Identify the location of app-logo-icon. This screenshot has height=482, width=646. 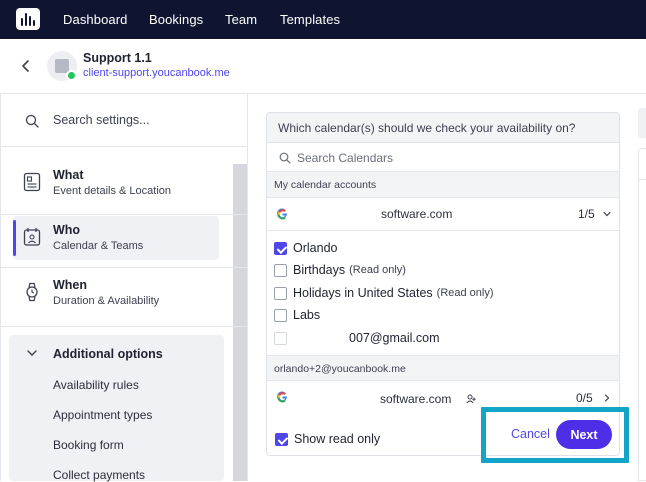
(28, 19).